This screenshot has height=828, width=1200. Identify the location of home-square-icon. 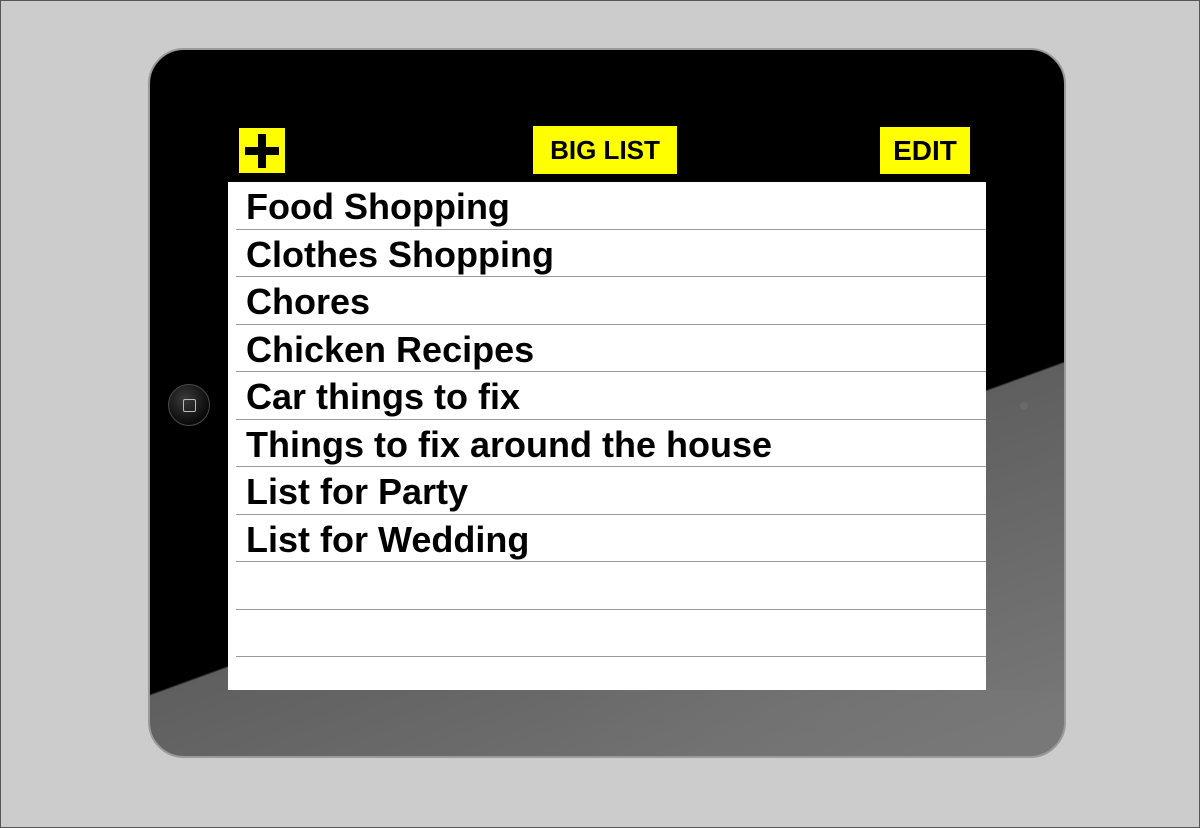
(189, 405).